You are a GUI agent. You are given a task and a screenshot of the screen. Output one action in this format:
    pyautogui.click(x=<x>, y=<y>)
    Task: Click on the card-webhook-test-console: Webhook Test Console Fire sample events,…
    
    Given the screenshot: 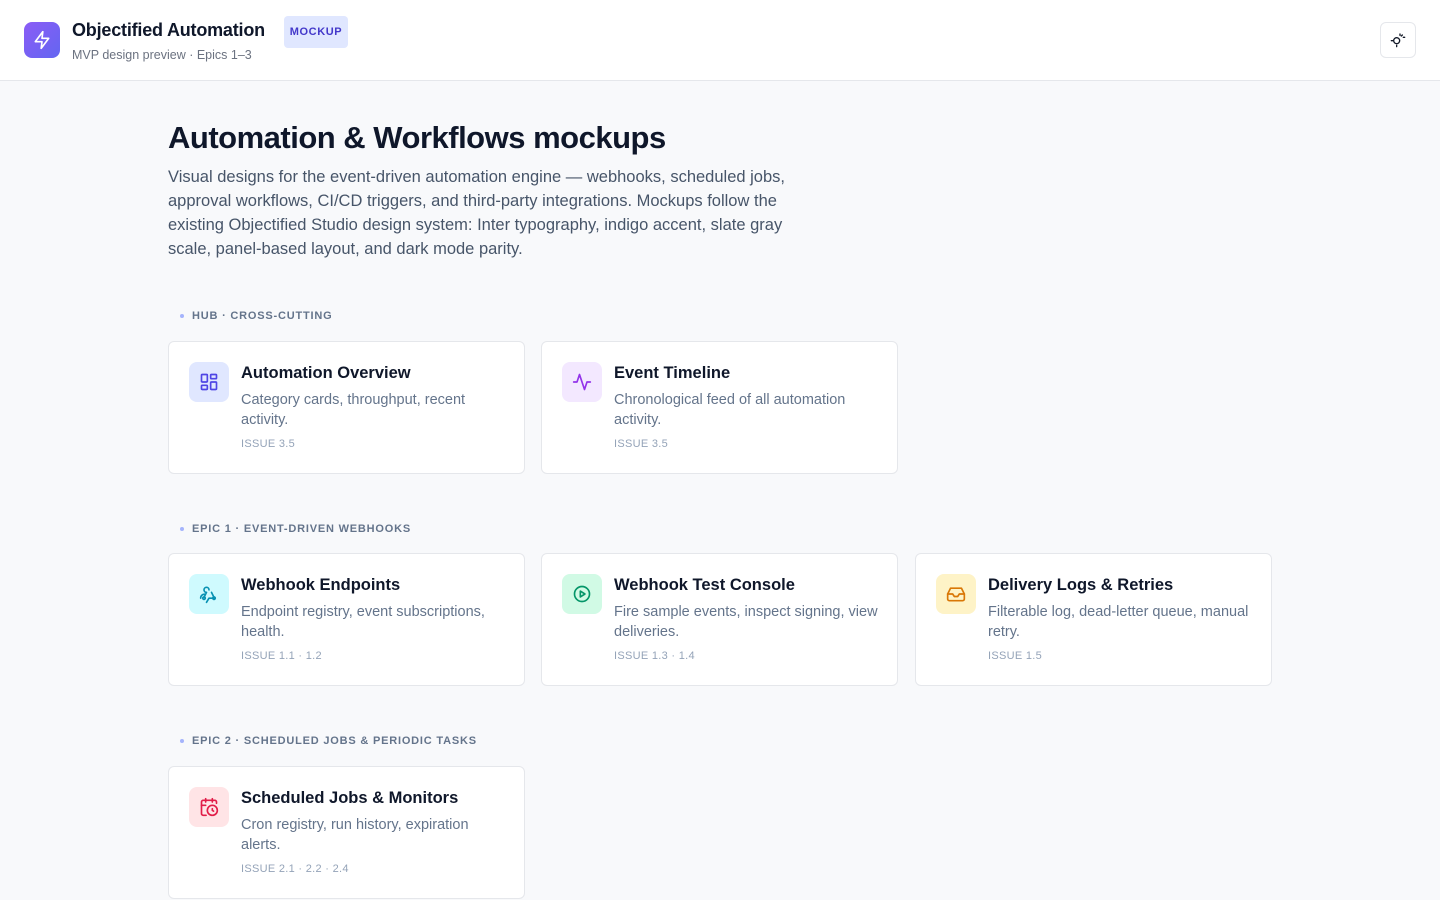 What is the action you would take?
    pyautogui.click(x=719, y=619)
    